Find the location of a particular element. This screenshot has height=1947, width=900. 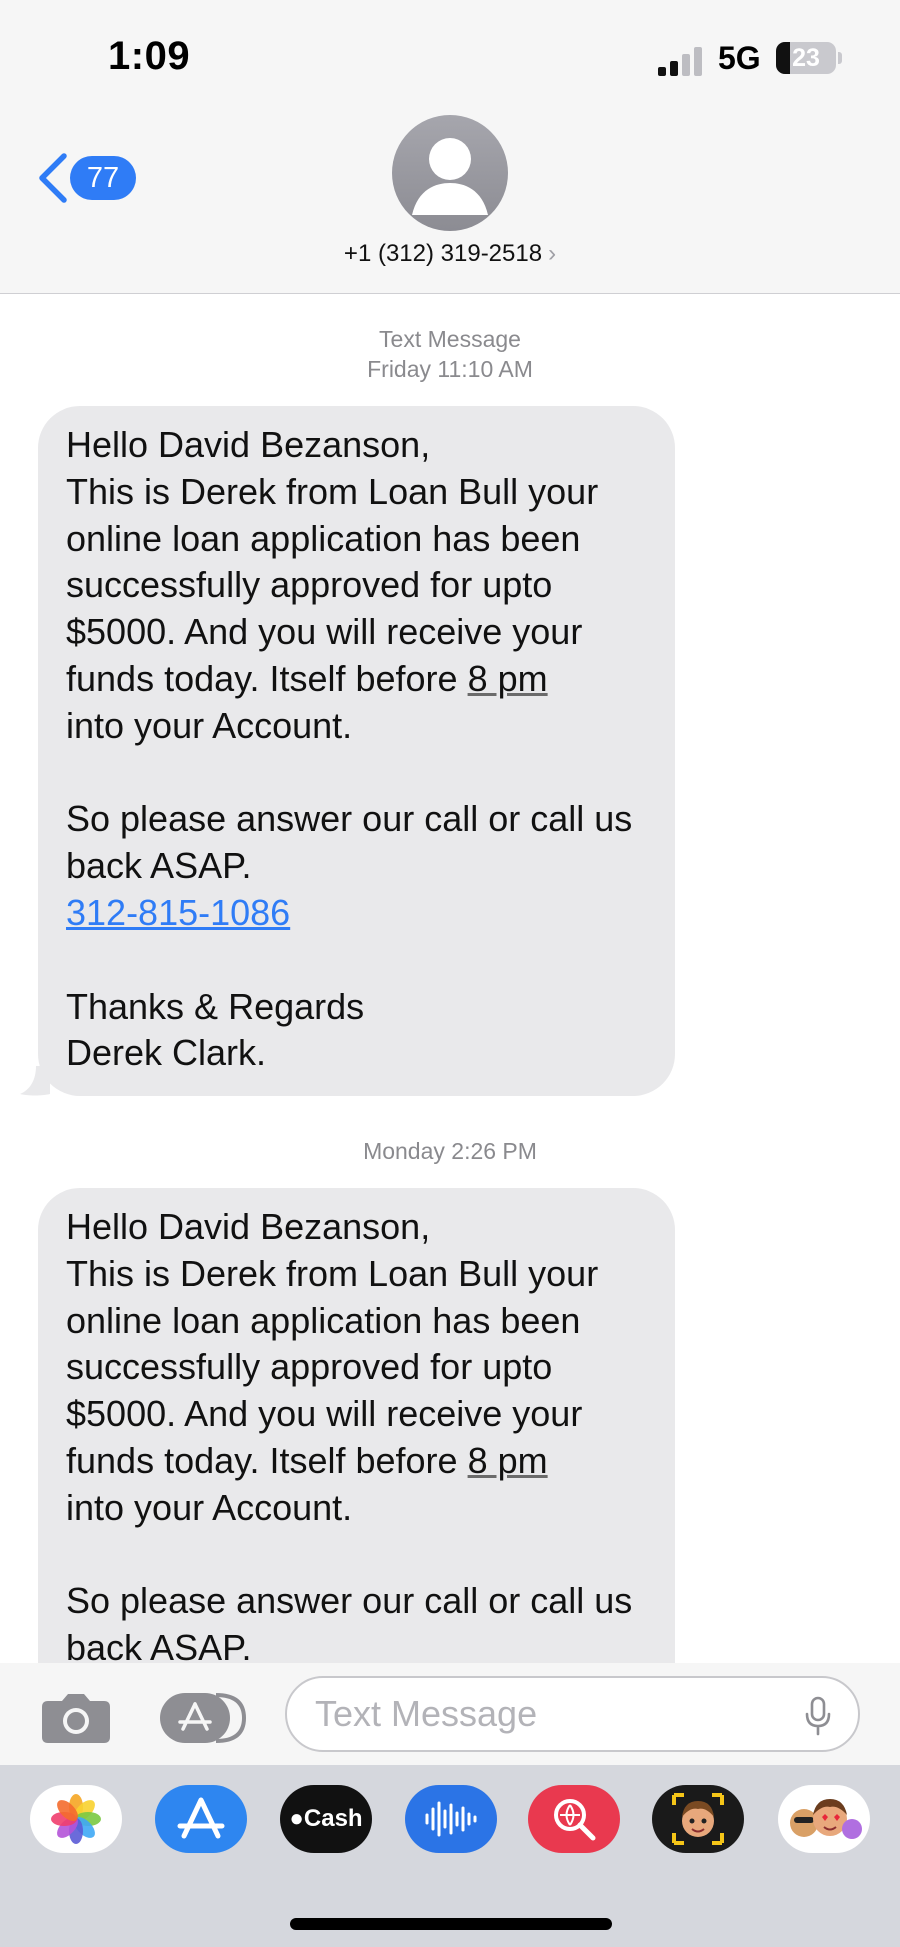

apple-logo-icon: ● is located at coordinates (296, 1818).